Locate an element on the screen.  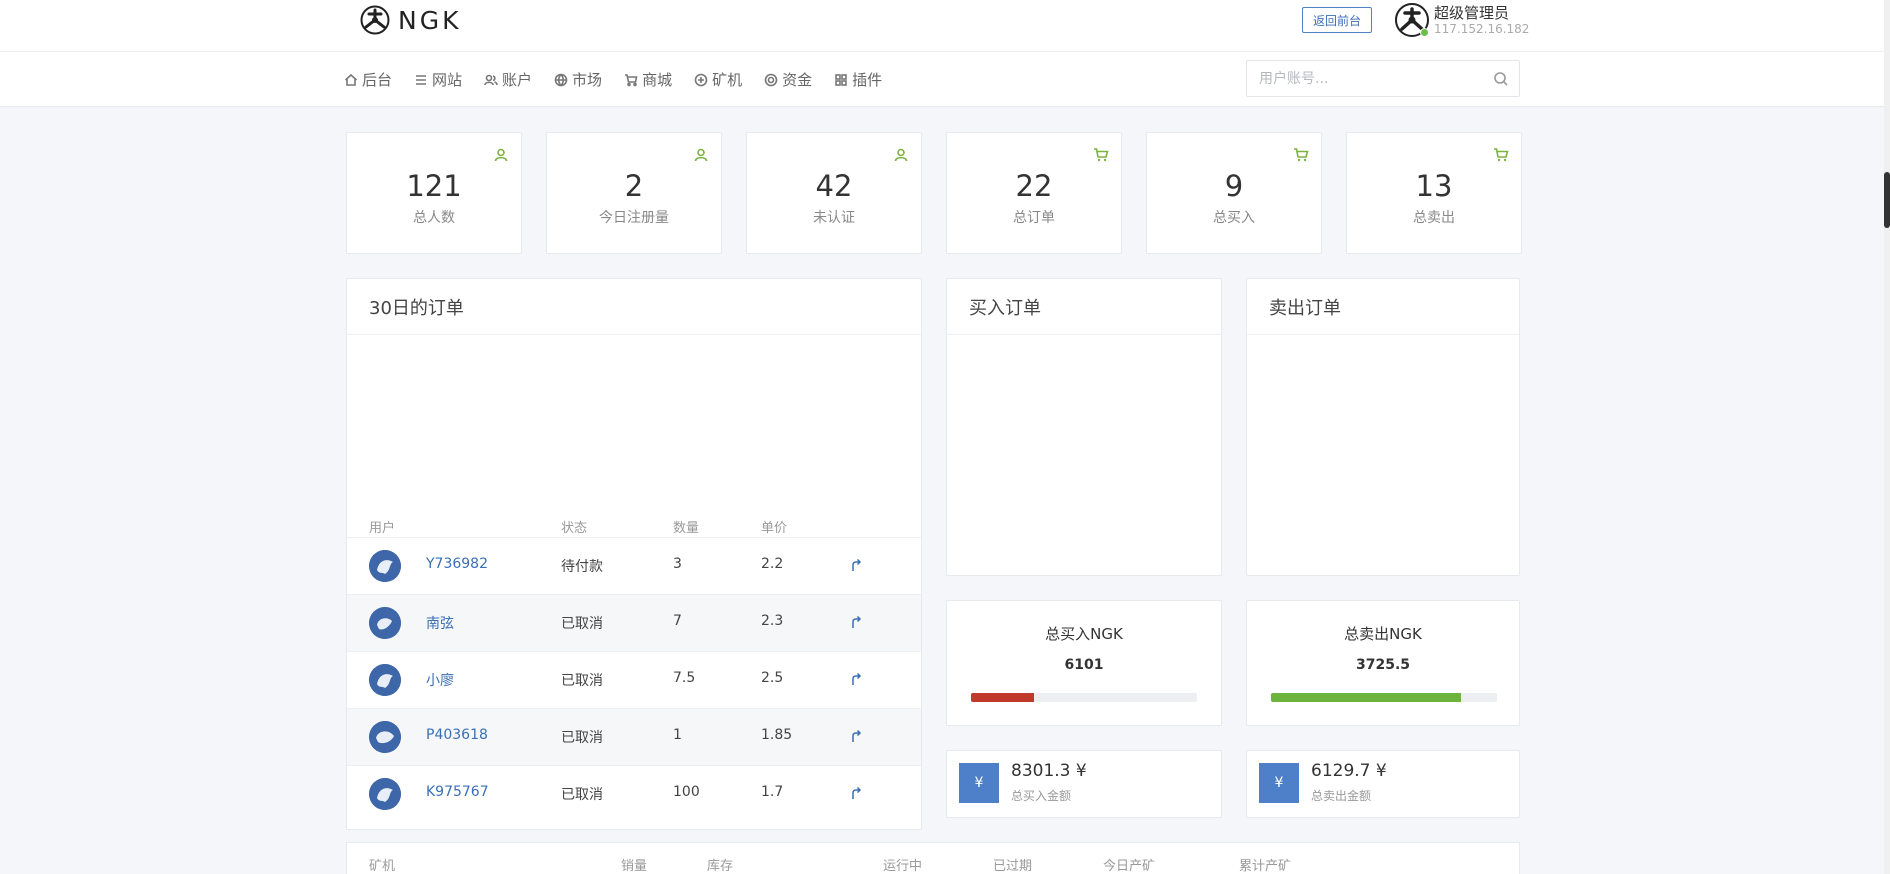
logo: NGK is located at coordinates (410, 20).